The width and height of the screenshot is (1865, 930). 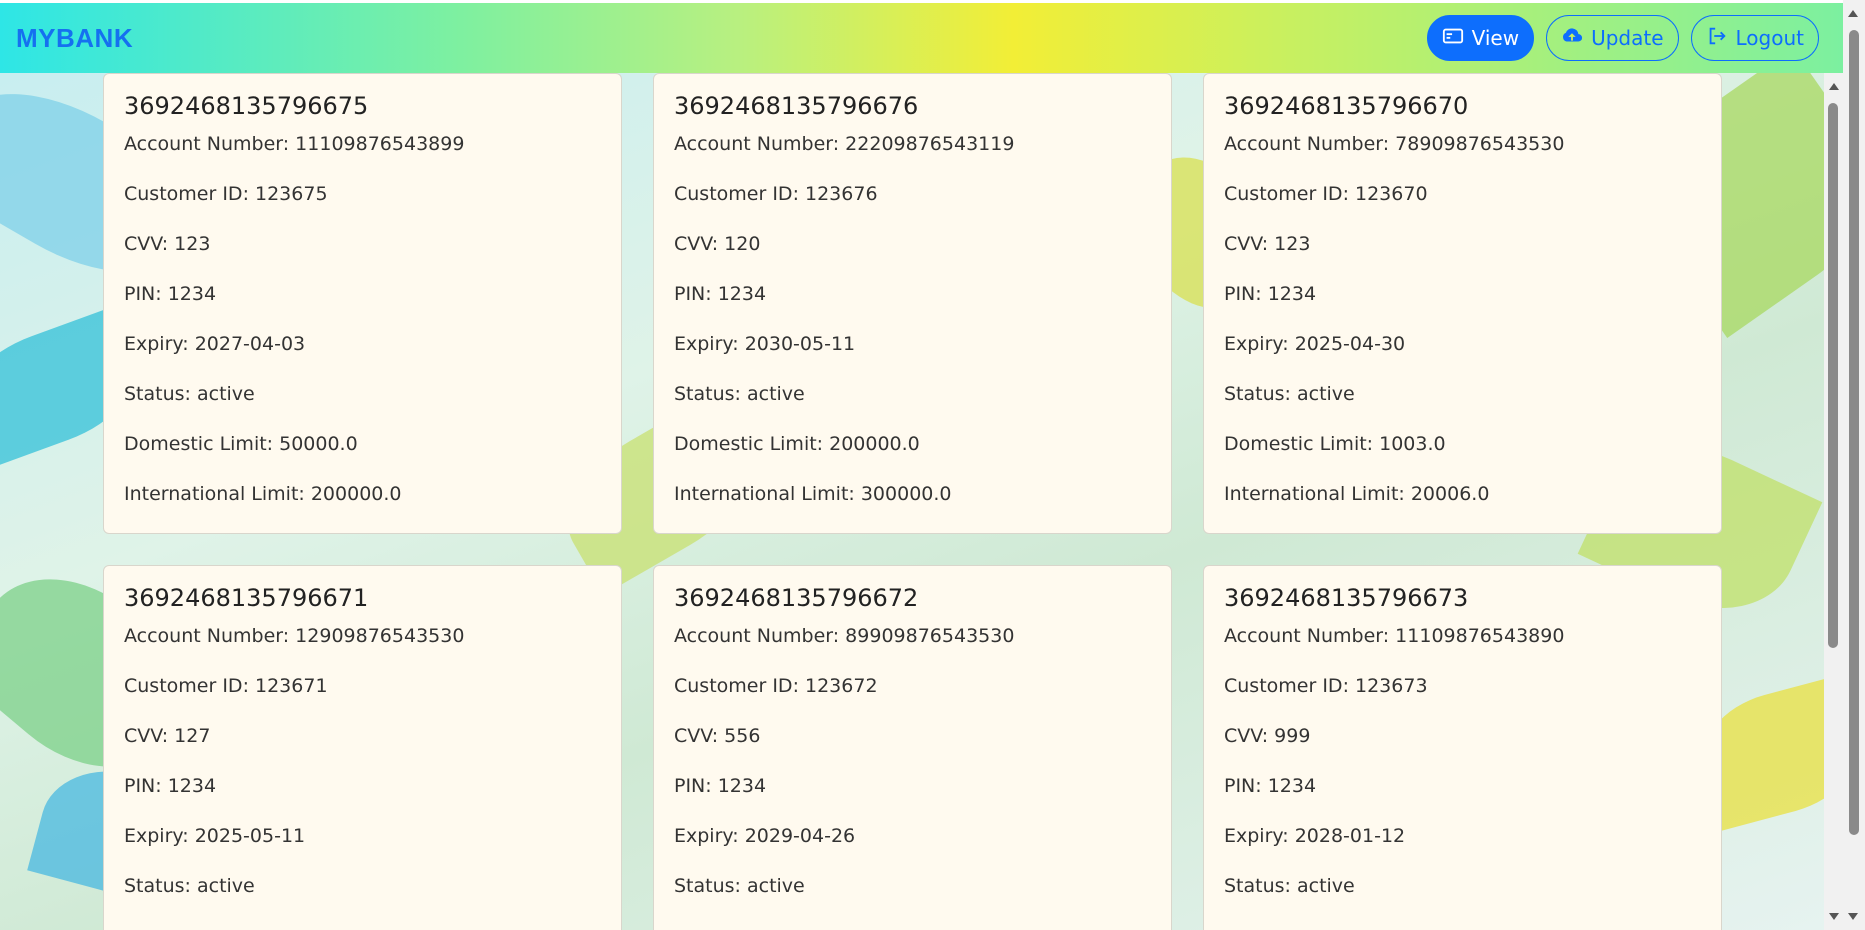 What do you see at coordinates (1453, 38) in the screenshot?
I see `card-icon` at bounding box center [1453, 38].